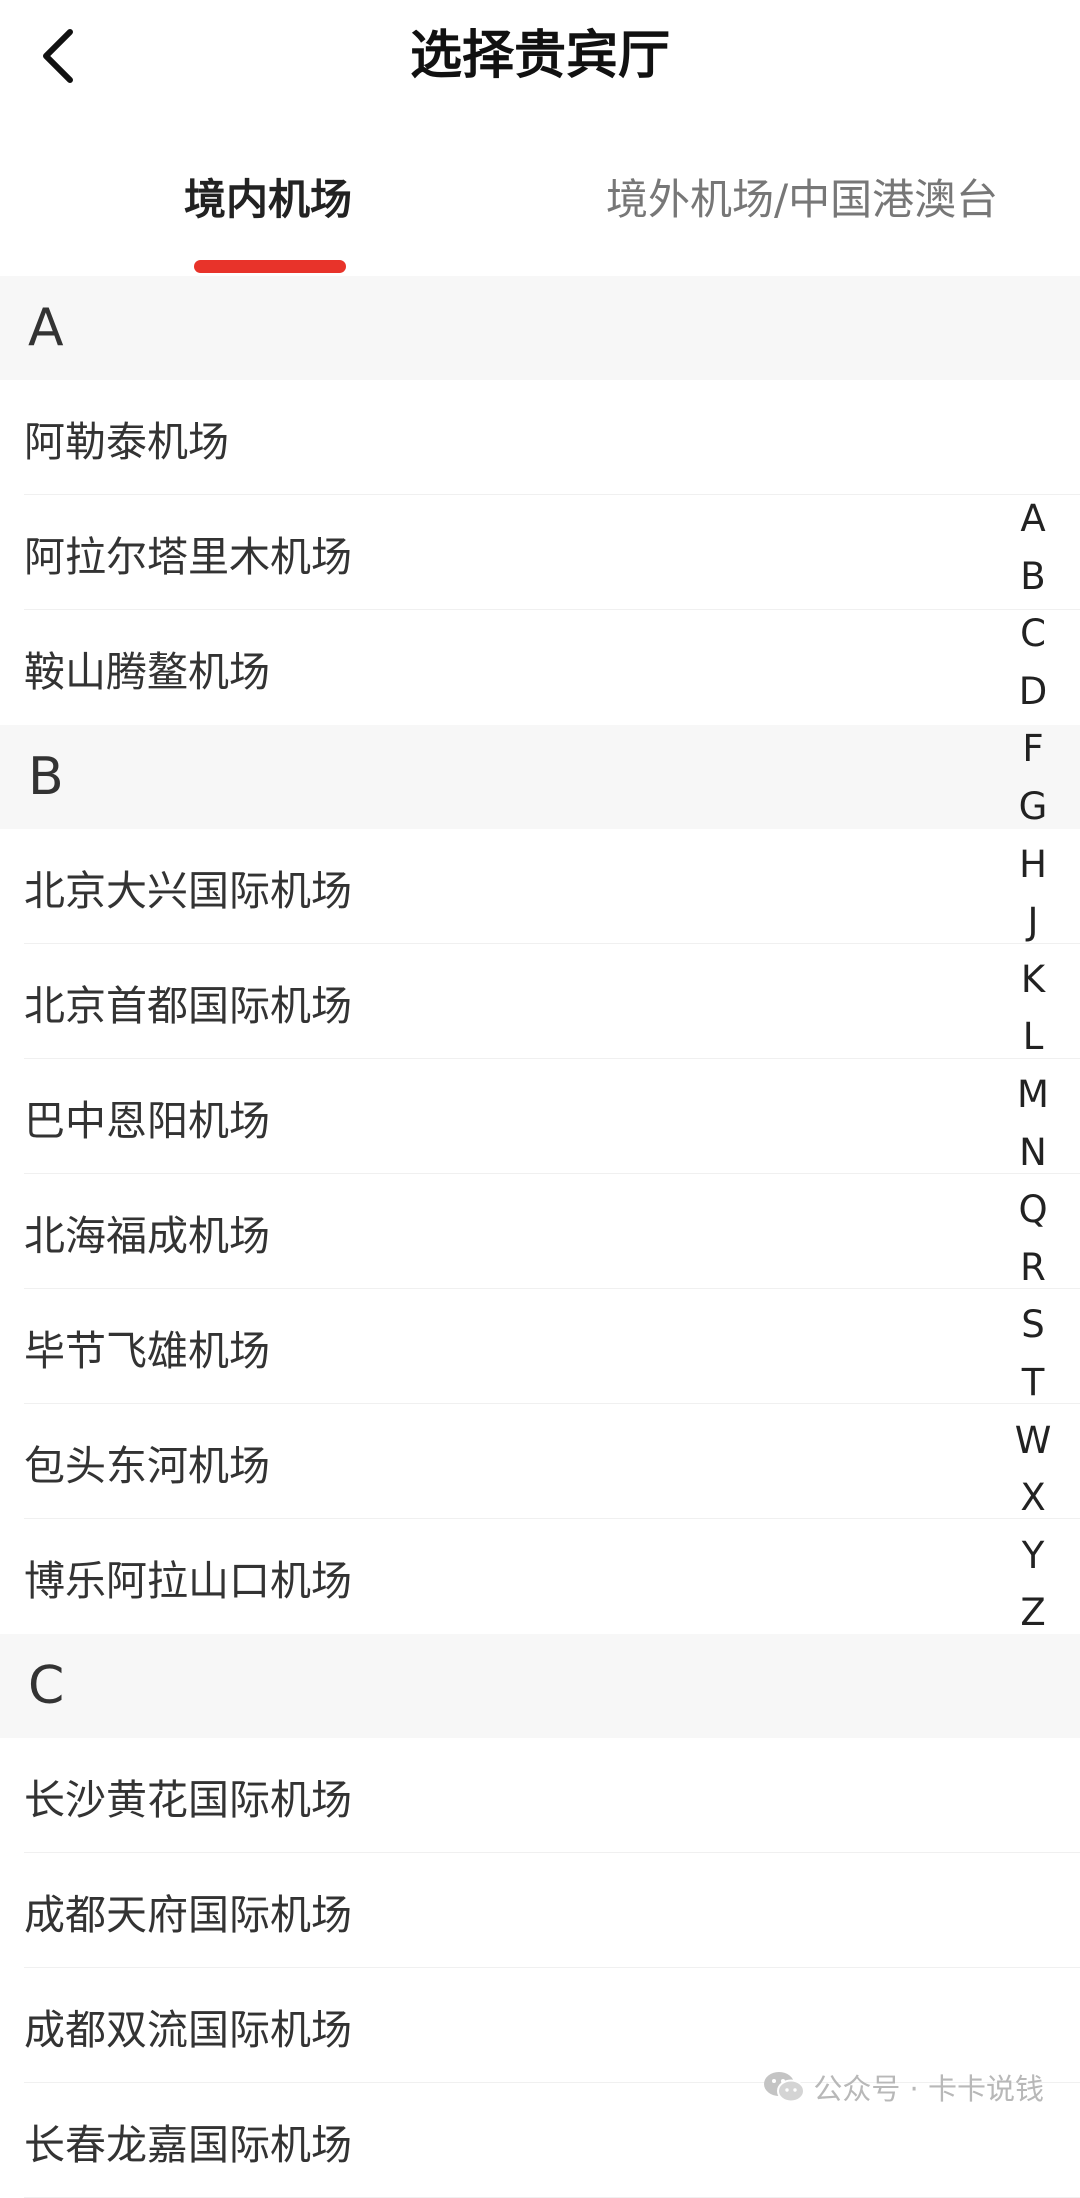 This screenshot has height=2198, width=1080. What do you see at coordinates (1033, 1153) in the screenshot?
I see `index-letter-n: N` at bounding box center [1033, 1153].